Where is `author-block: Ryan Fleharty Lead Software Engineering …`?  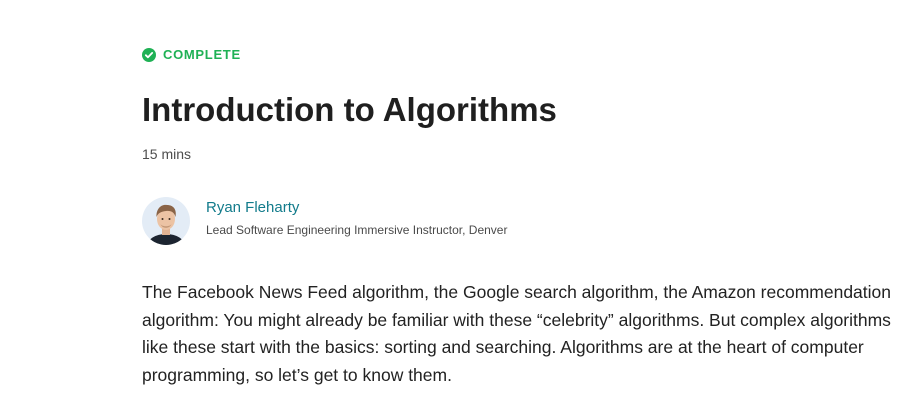 author-block: Ryan Fleharty Lead Software Engineering … is located at coordinates (324, 221).